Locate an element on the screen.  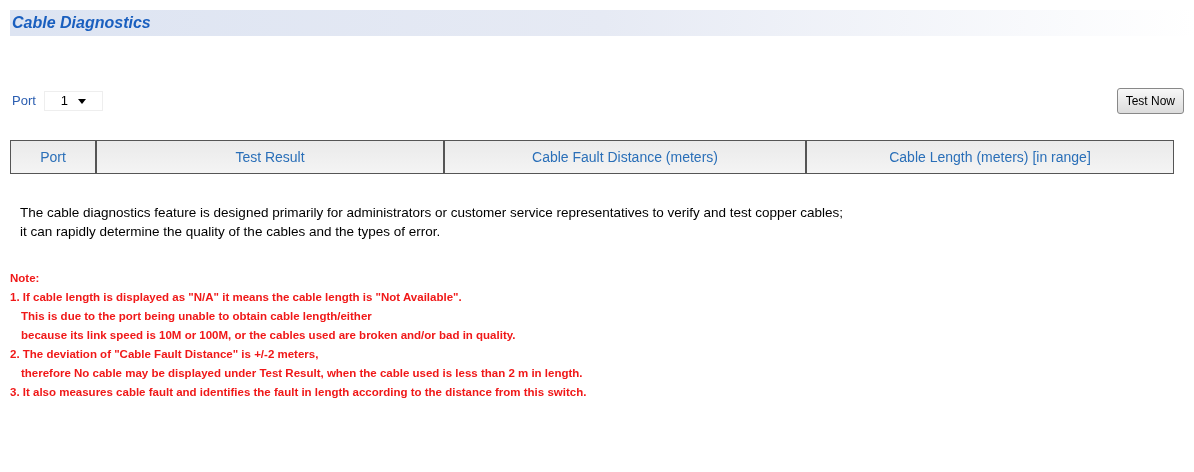
note-text: This is due to the port being unable to obtain cable length/either is located at coordinates (196, 316).